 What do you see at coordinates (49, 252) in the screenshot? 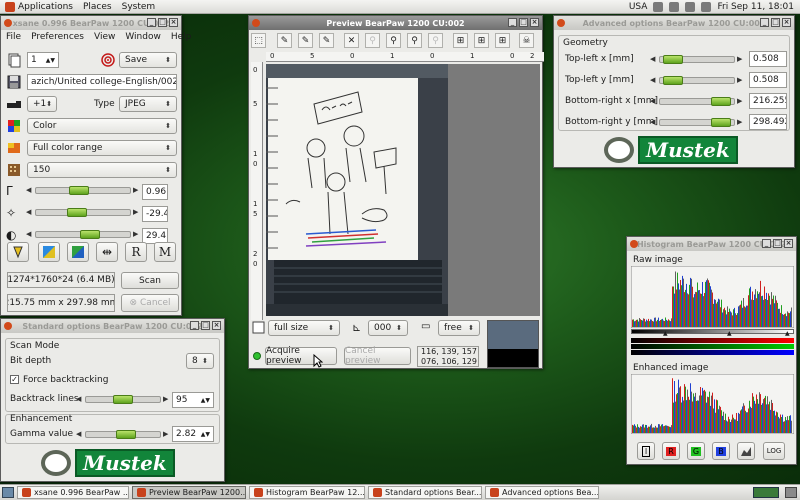
I see `auto-enhance-button` at bounding box center [49, 252].